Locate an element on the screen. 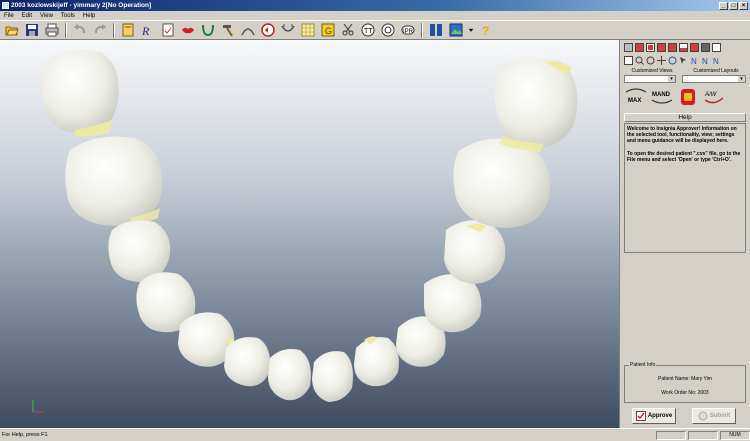 Image resolution: width=750 pixels, height=441 pixels. view-n-icon-2: N is located at coordinates (705, 60).